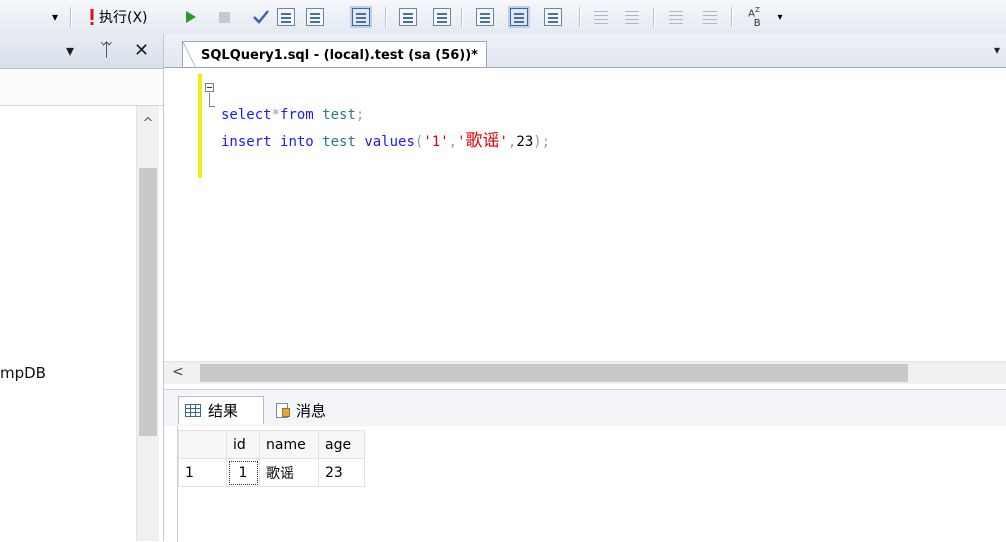  Describe the element at coordinates (70, 51) in the screenshot. I see `panel-dropdown-icon: ▾` at that location.